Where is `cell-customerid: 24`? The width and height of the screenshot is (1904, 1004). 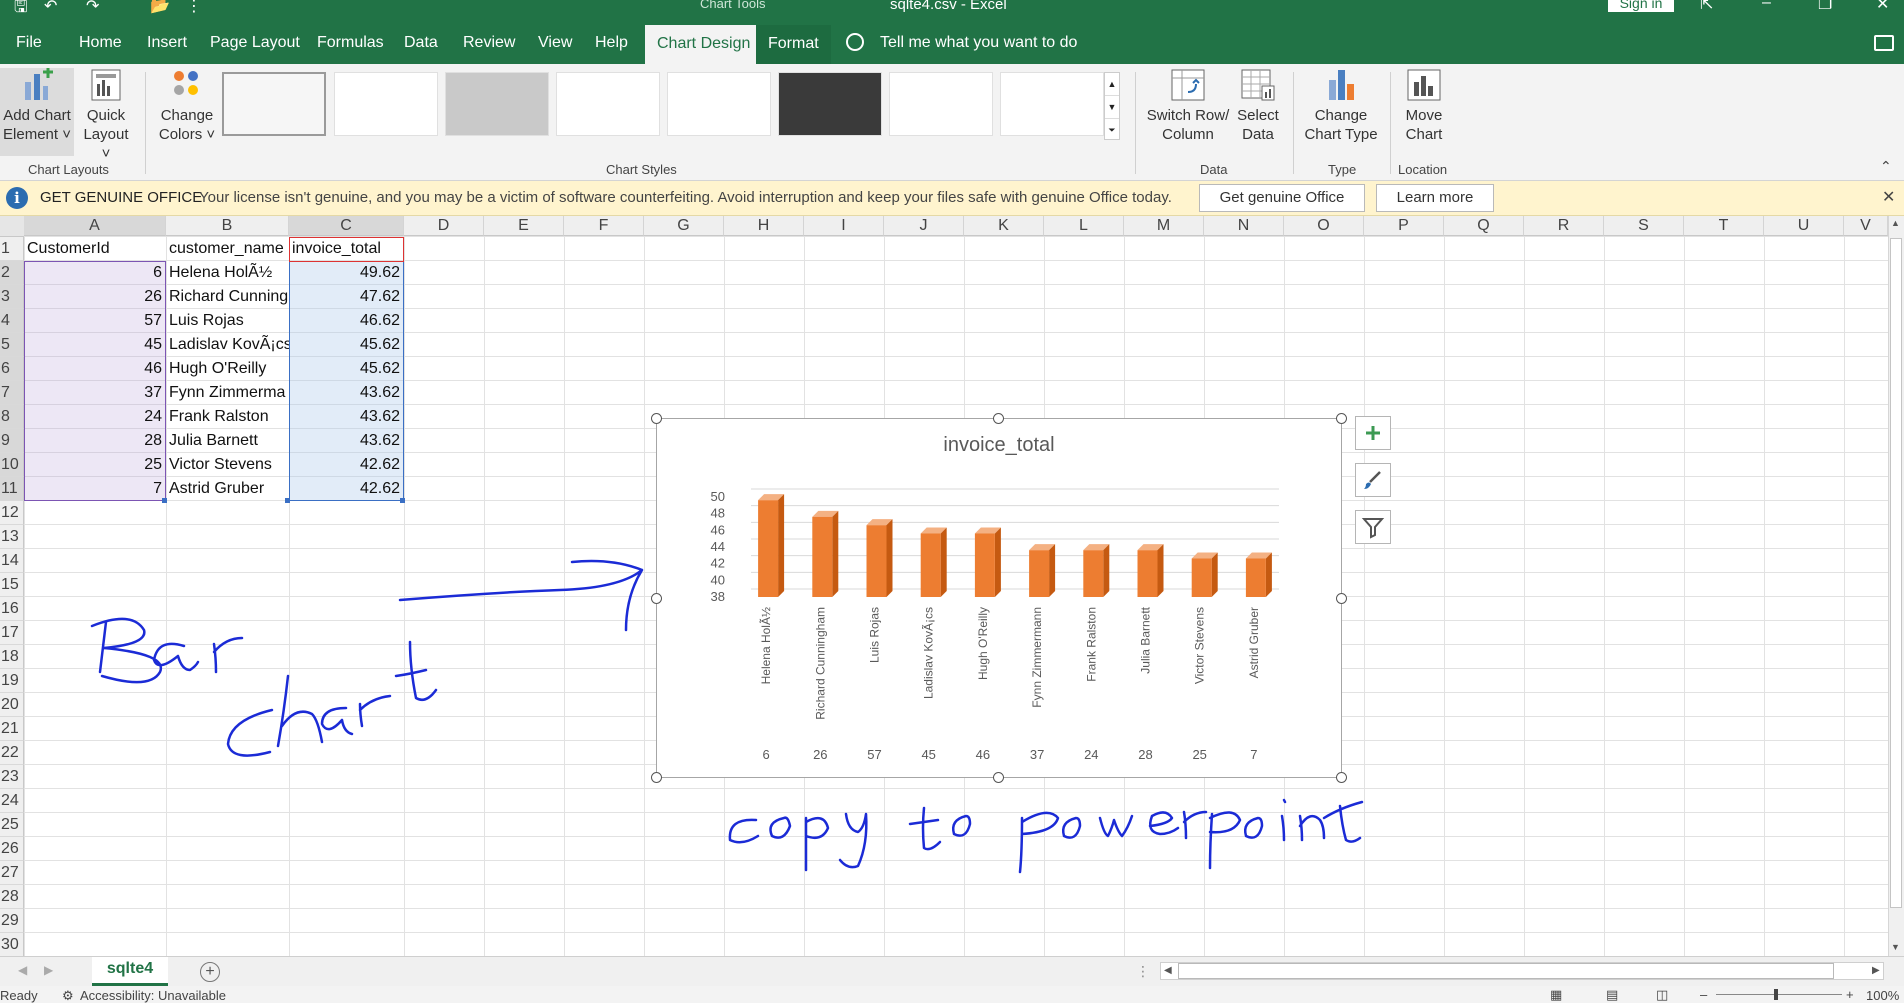 cell-customerid: 24 is located at coordinates (95, 417).